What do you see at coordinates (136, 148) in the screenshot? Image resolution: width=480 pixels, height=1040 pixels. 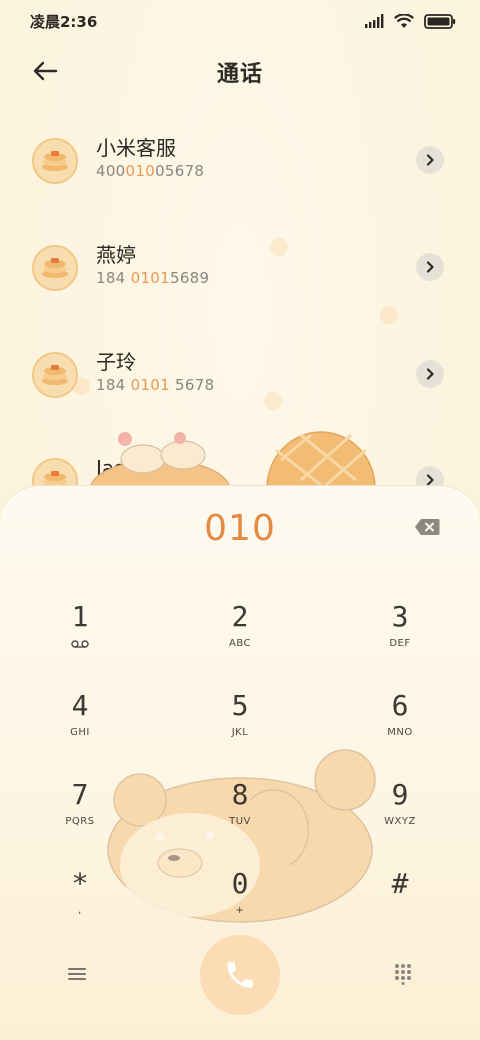 I see `contact-name: 小米客服` at bounding box center [136, 148].